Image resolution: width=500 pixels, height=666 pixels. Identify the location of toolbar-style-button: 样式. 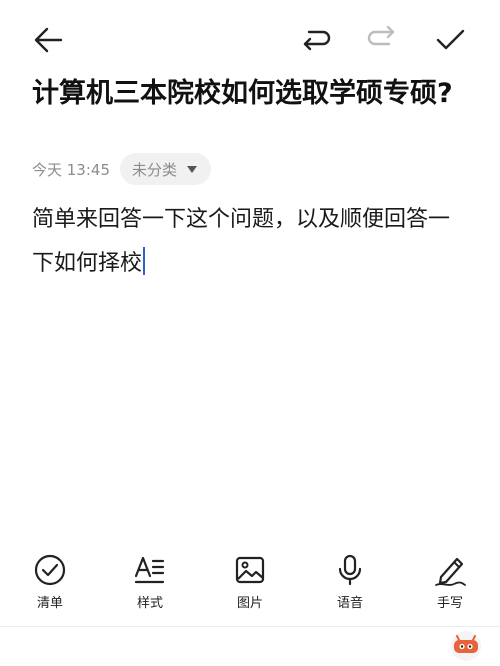
(150, 581).